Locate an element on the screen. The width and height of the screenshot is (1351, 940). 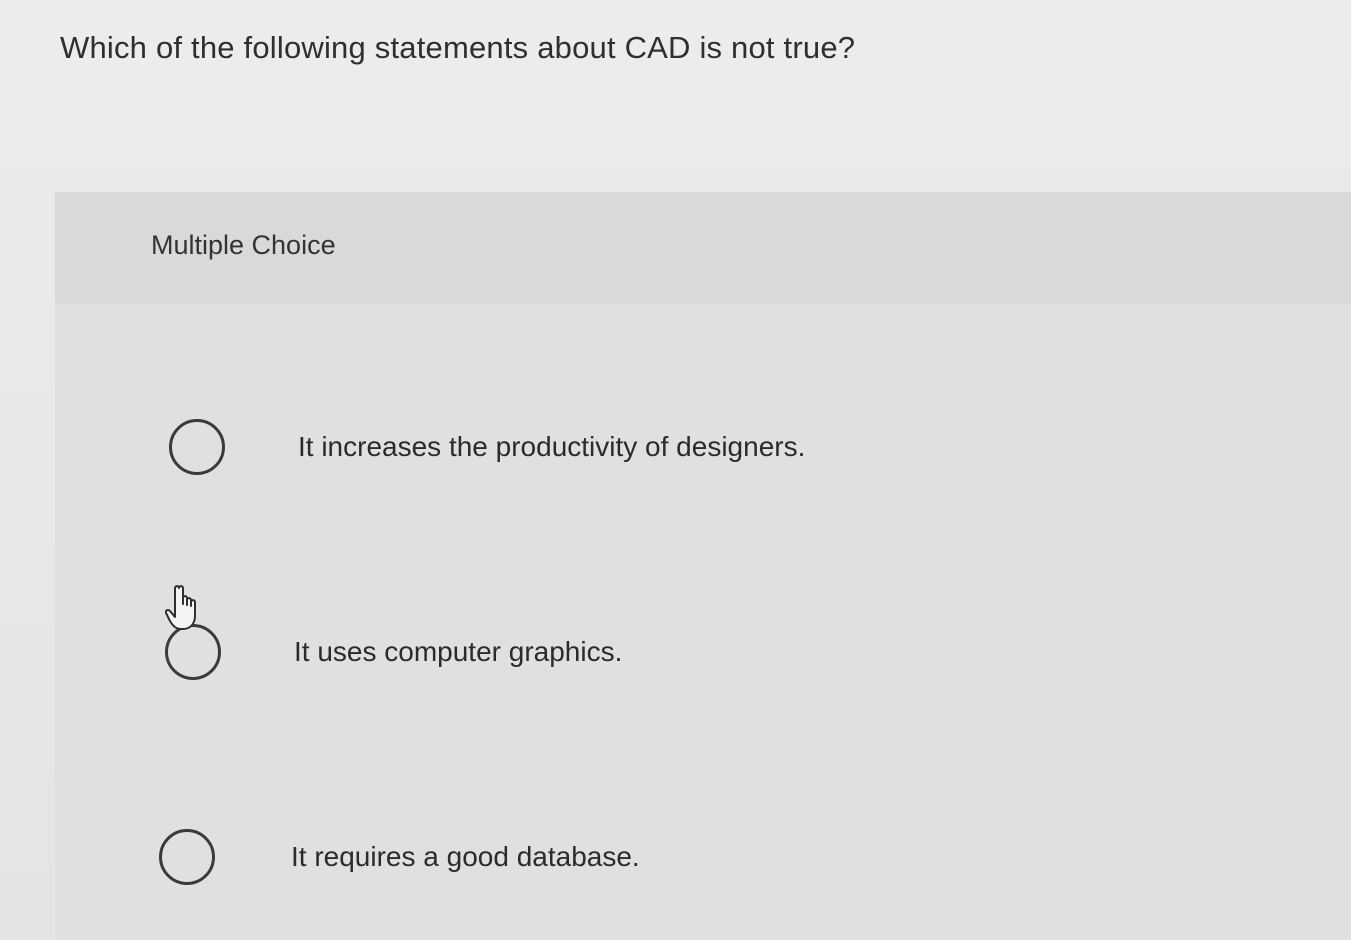
multiple-choice-header: Multiple Choice is located at coordinates (703, 248).